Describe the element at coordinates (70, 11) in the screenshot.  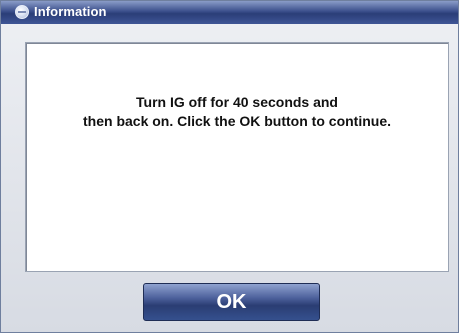
I see `window-title: Information` at that location.